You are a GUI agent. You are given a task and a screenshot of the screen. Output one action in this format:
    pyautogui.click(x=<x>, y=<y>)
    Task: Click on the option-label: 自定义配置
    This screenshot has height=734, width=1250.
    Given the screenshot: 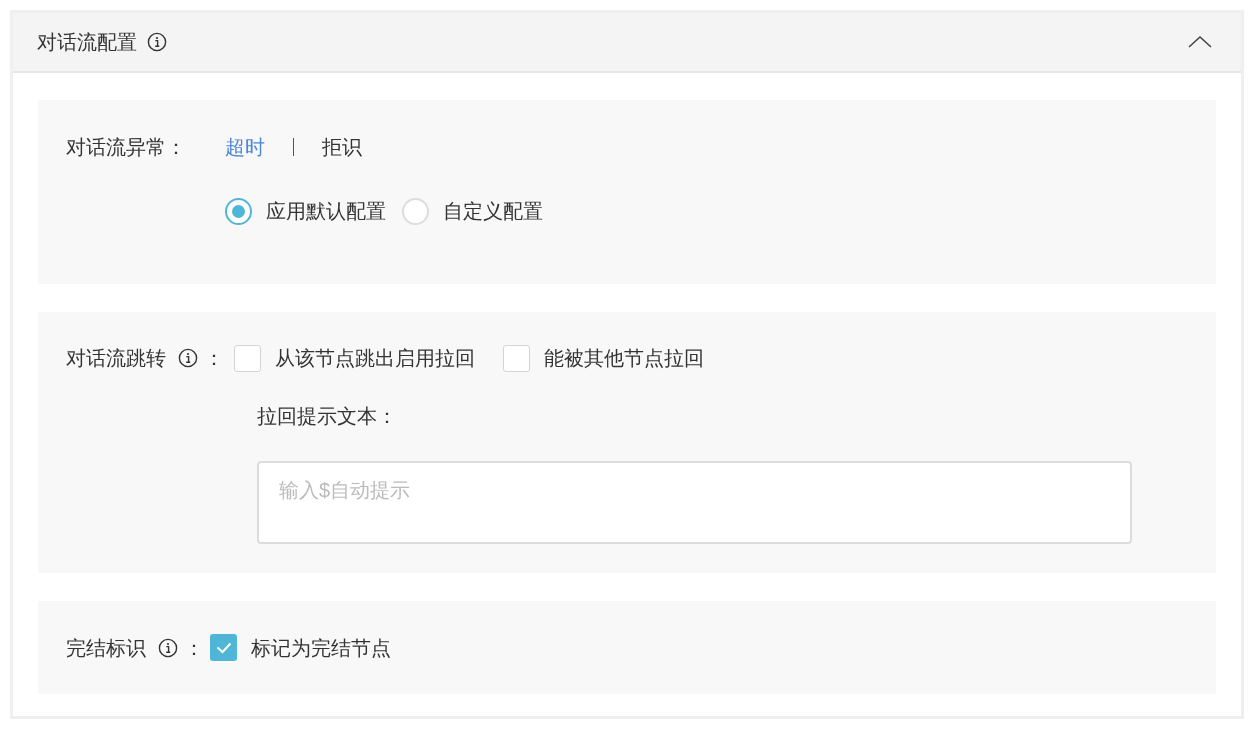 What is the action you would take?
    pyautogui.click(x=493, y=211)
    